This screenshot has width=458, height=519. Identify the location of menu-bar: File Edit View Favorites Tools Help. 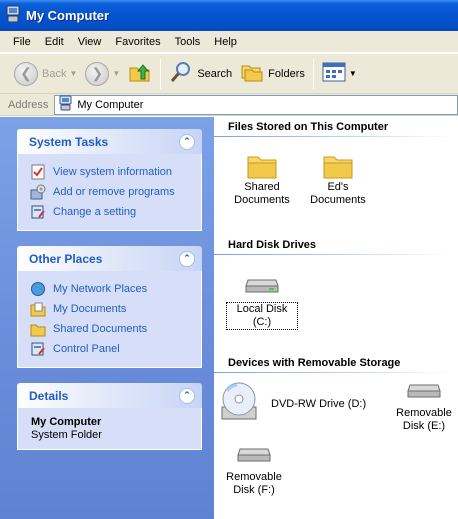
(229, 42).